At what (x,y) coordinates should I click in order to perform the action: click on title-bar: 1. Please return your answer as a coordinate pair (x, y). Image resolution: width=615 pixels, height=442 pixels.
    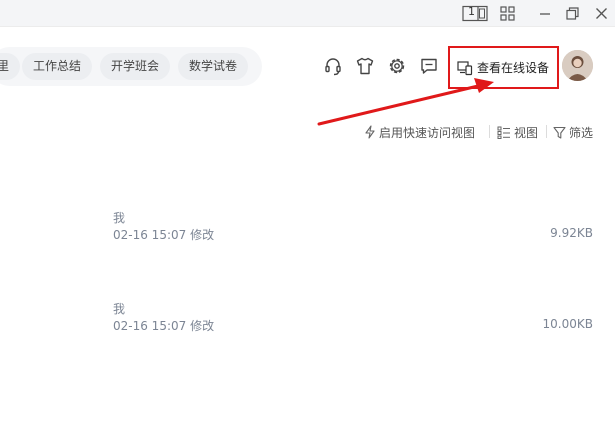
    Looking at the image, I should click on (307, 13).